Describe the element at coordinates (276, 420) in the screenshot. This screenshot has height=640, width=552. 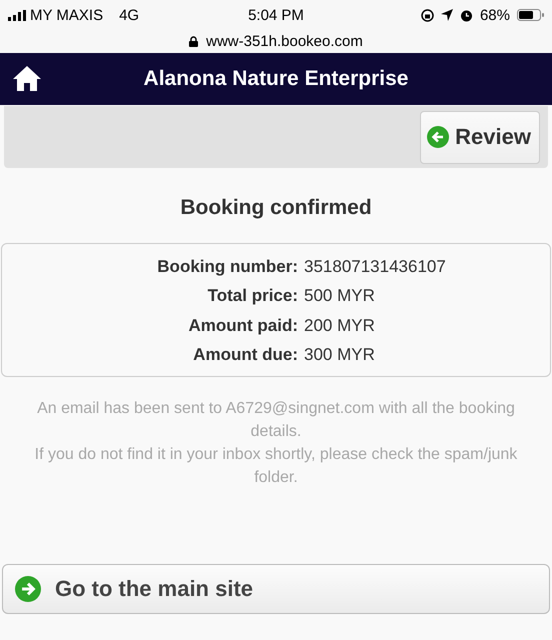
I see `info-message: An email has been sent to A6729@singnet.com with all the booking details.` at that location.